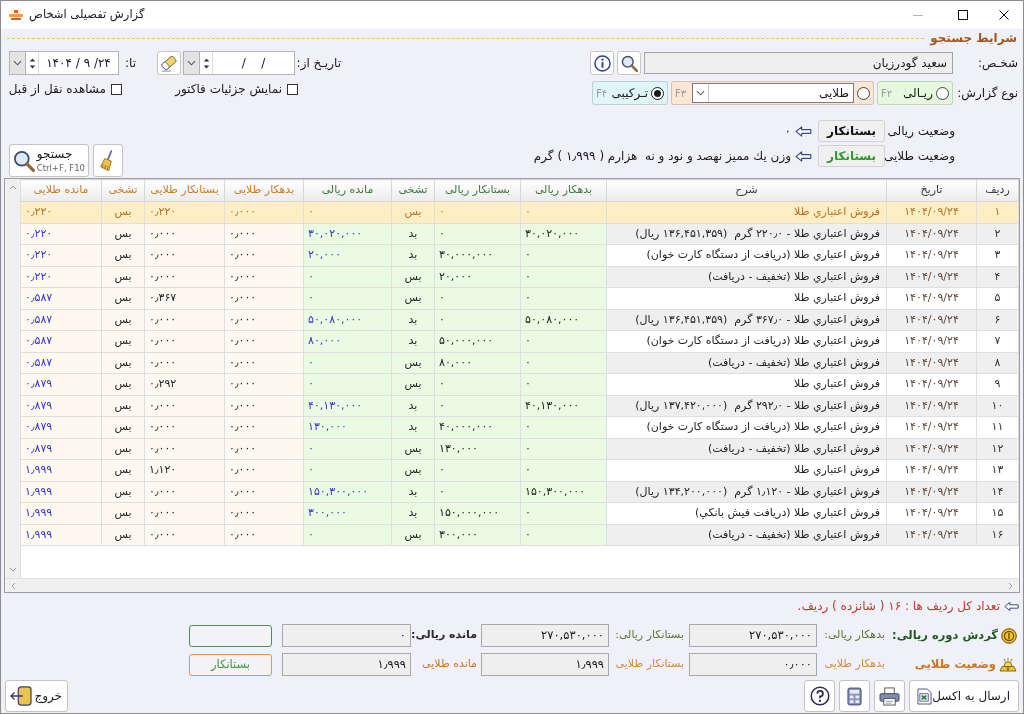 This screenshot has height=714, width=1024. Describe the element at coordinates (1004, 15) in the screenshot. I see `close-icon` at that location.